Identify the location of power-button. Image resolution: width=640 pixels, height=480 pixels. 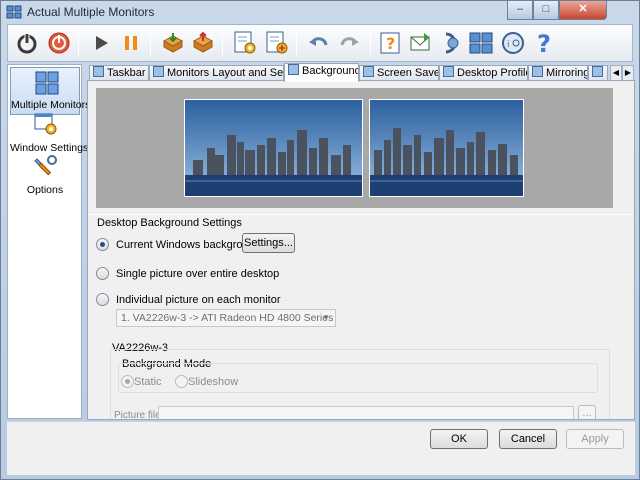
(27, 43).